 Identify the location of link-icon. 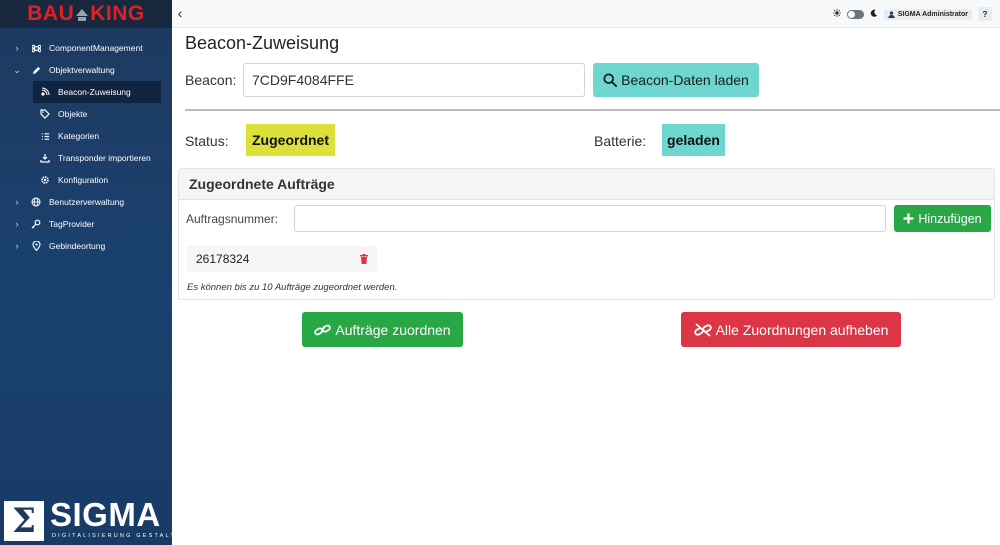
(323, 329).